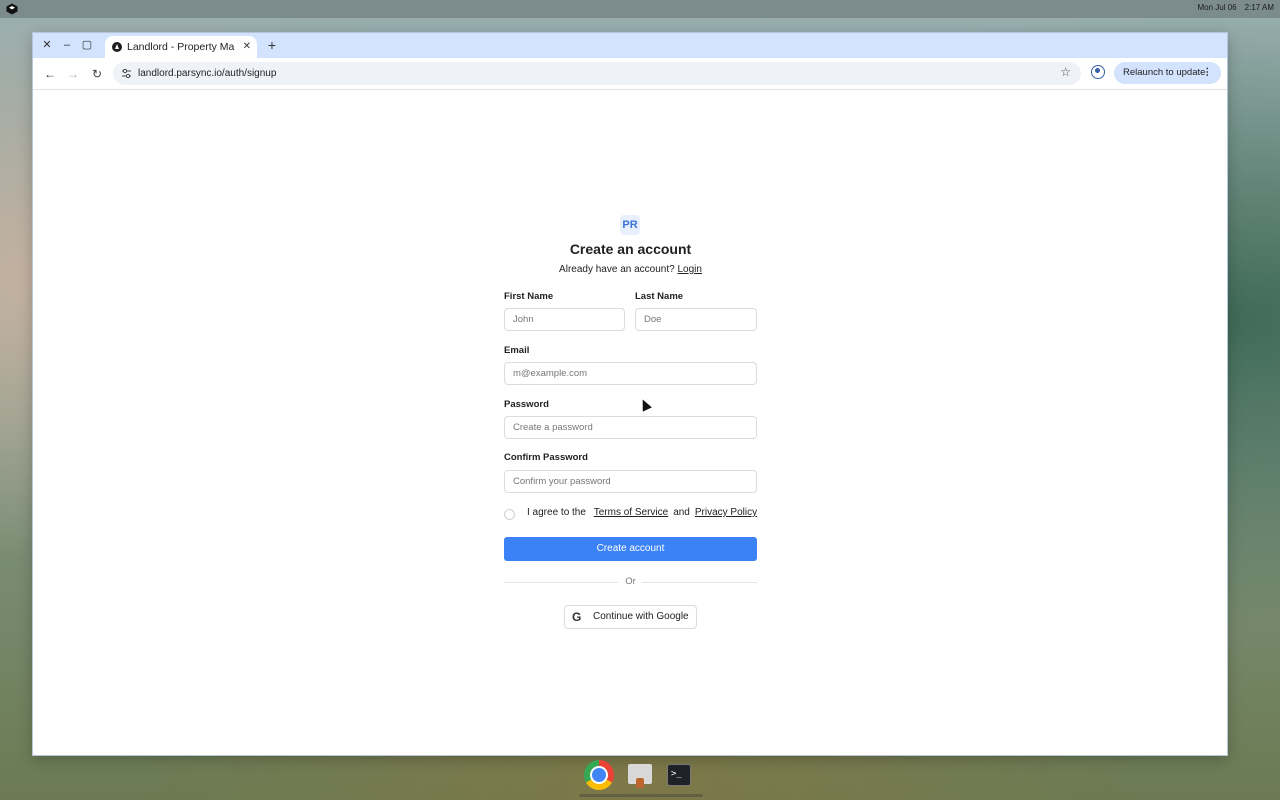  I want to click on last-name-input: Doe, so click(696, 319).